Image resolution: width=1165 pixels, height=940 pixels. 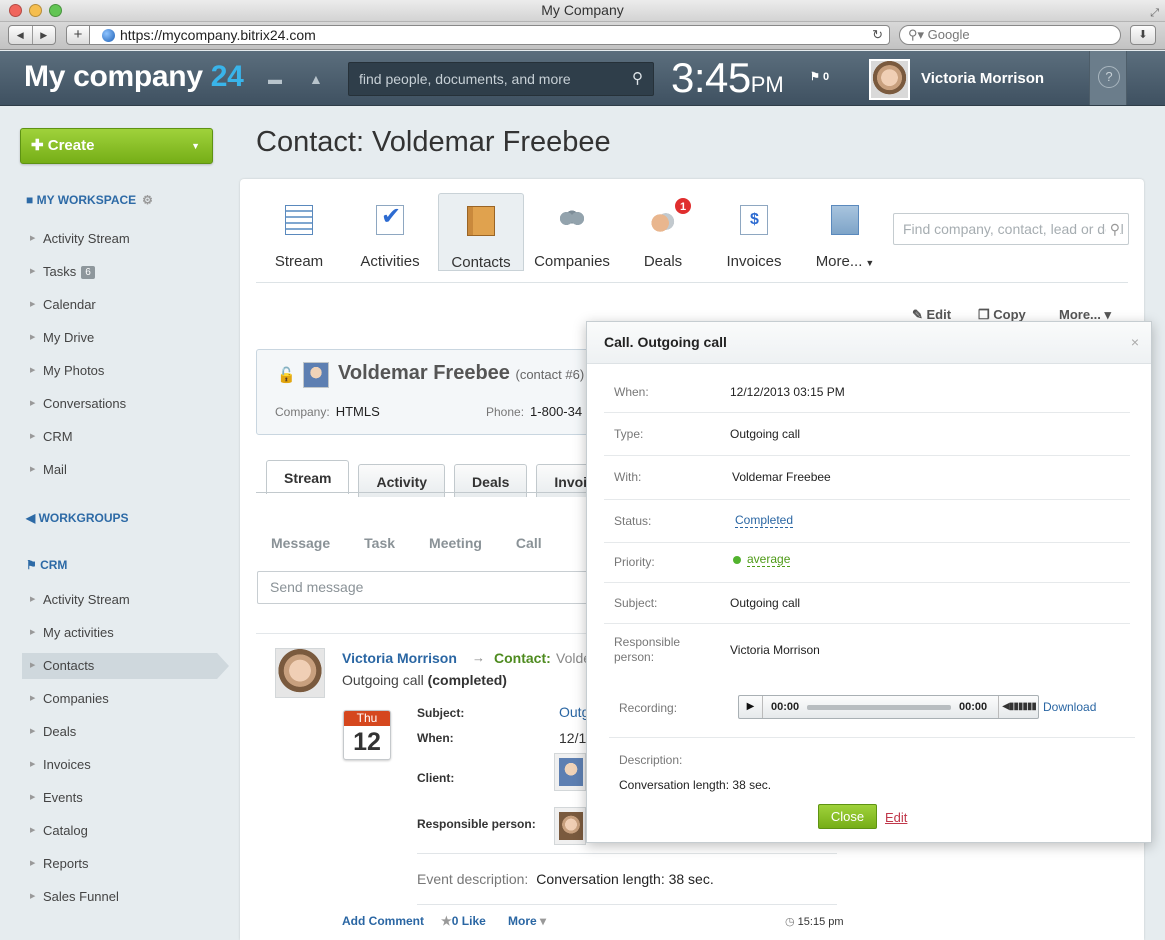 What do you see at coordinates (463, 921) in the screenshot?
I see `like-button: ★0 Like` at bounding box center [463, 921].